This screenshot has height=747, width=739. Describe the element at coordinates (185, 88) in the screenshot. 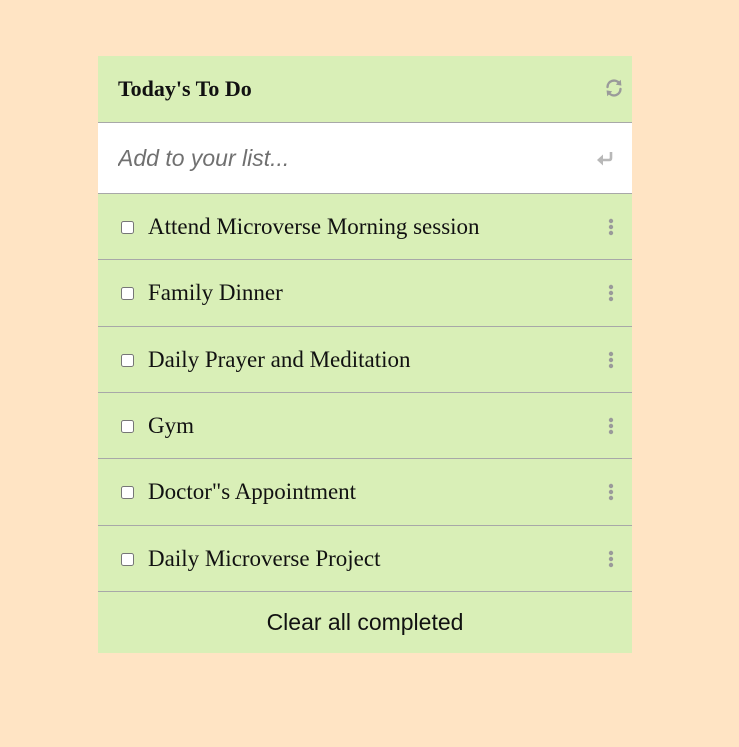

I see `page-title: Today's To Do` at that location.